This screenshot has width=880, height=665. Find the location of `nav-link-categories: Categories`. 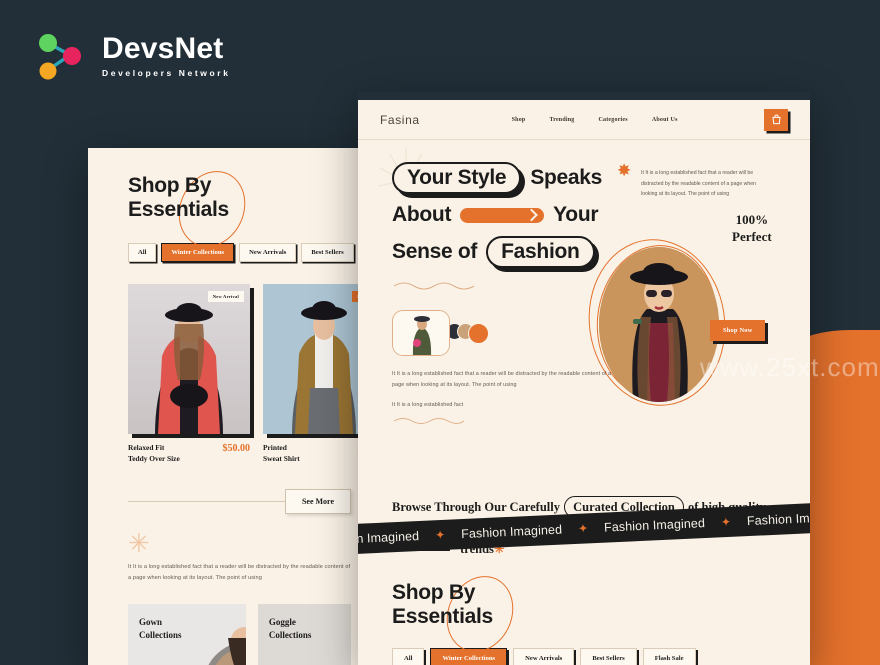

nav-link-categories: Categories is located at coordinates (613, 120).